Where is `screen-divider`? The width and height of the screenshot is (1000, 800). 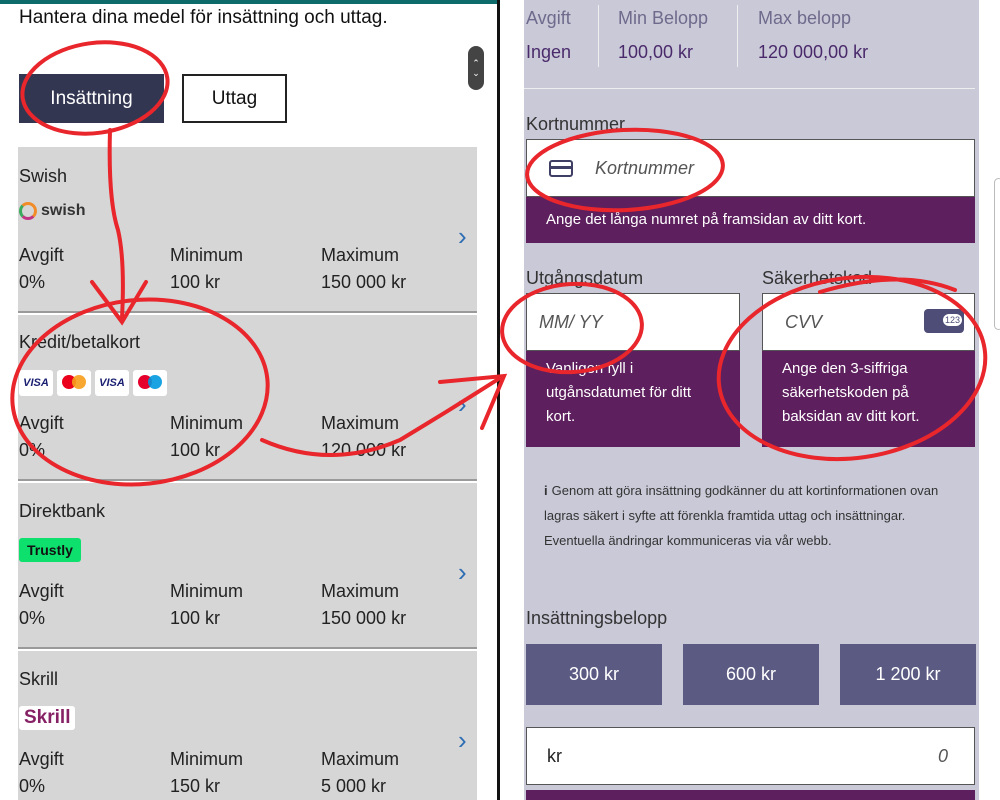 screen-divider is located at coordinates (498, 400).